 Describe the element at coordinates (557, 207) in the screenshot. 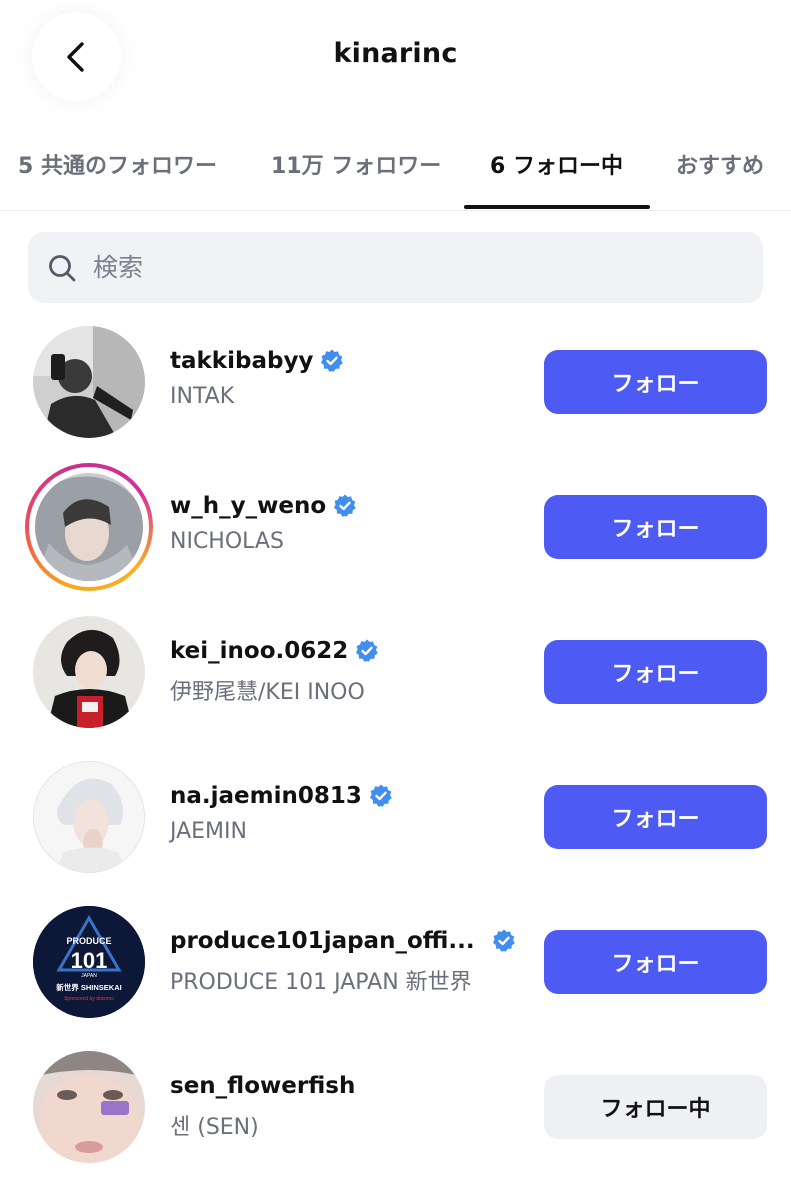

I see `active-tab-indicator` at that location.